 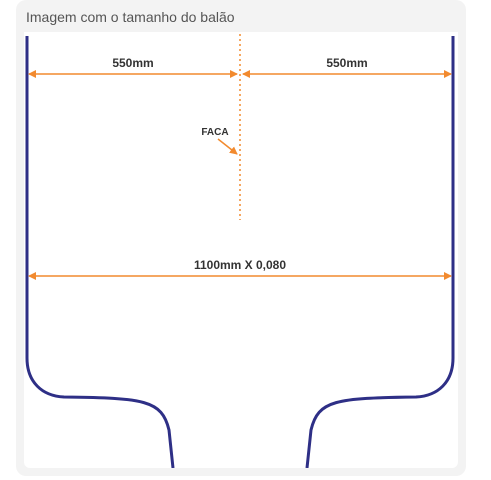 What do you see at coordinates (346, 63) in the screenshot?
I see `dimension-label-right: 550mm` at bounding box center [346, 63].